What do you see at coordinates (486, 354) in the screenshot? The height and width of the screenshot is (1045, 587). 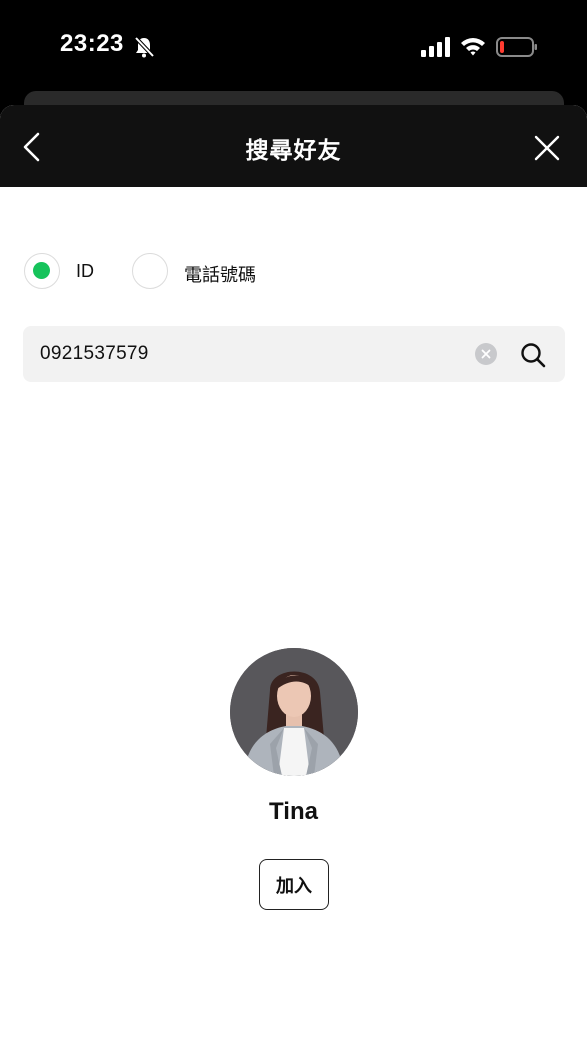 I see `clear-circle-icon` at bounding box center [486, 354].